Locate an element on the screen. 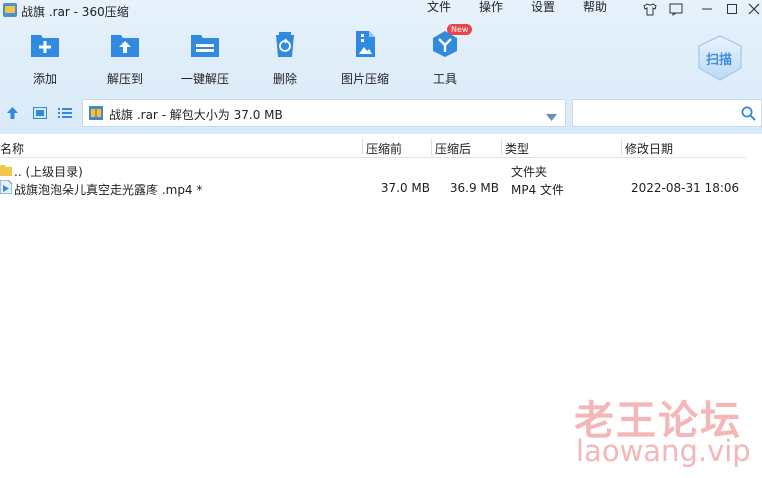 The image size is (762, 478). row-after: 36.9 MB is located at coordinates (474, 188).